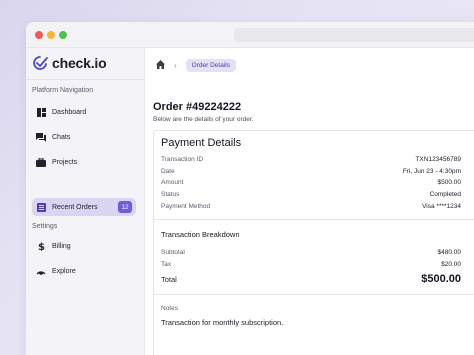  Describe the element at coordinates (169, 308) in the screenshot. I see `notes-label: Notes` at that location.